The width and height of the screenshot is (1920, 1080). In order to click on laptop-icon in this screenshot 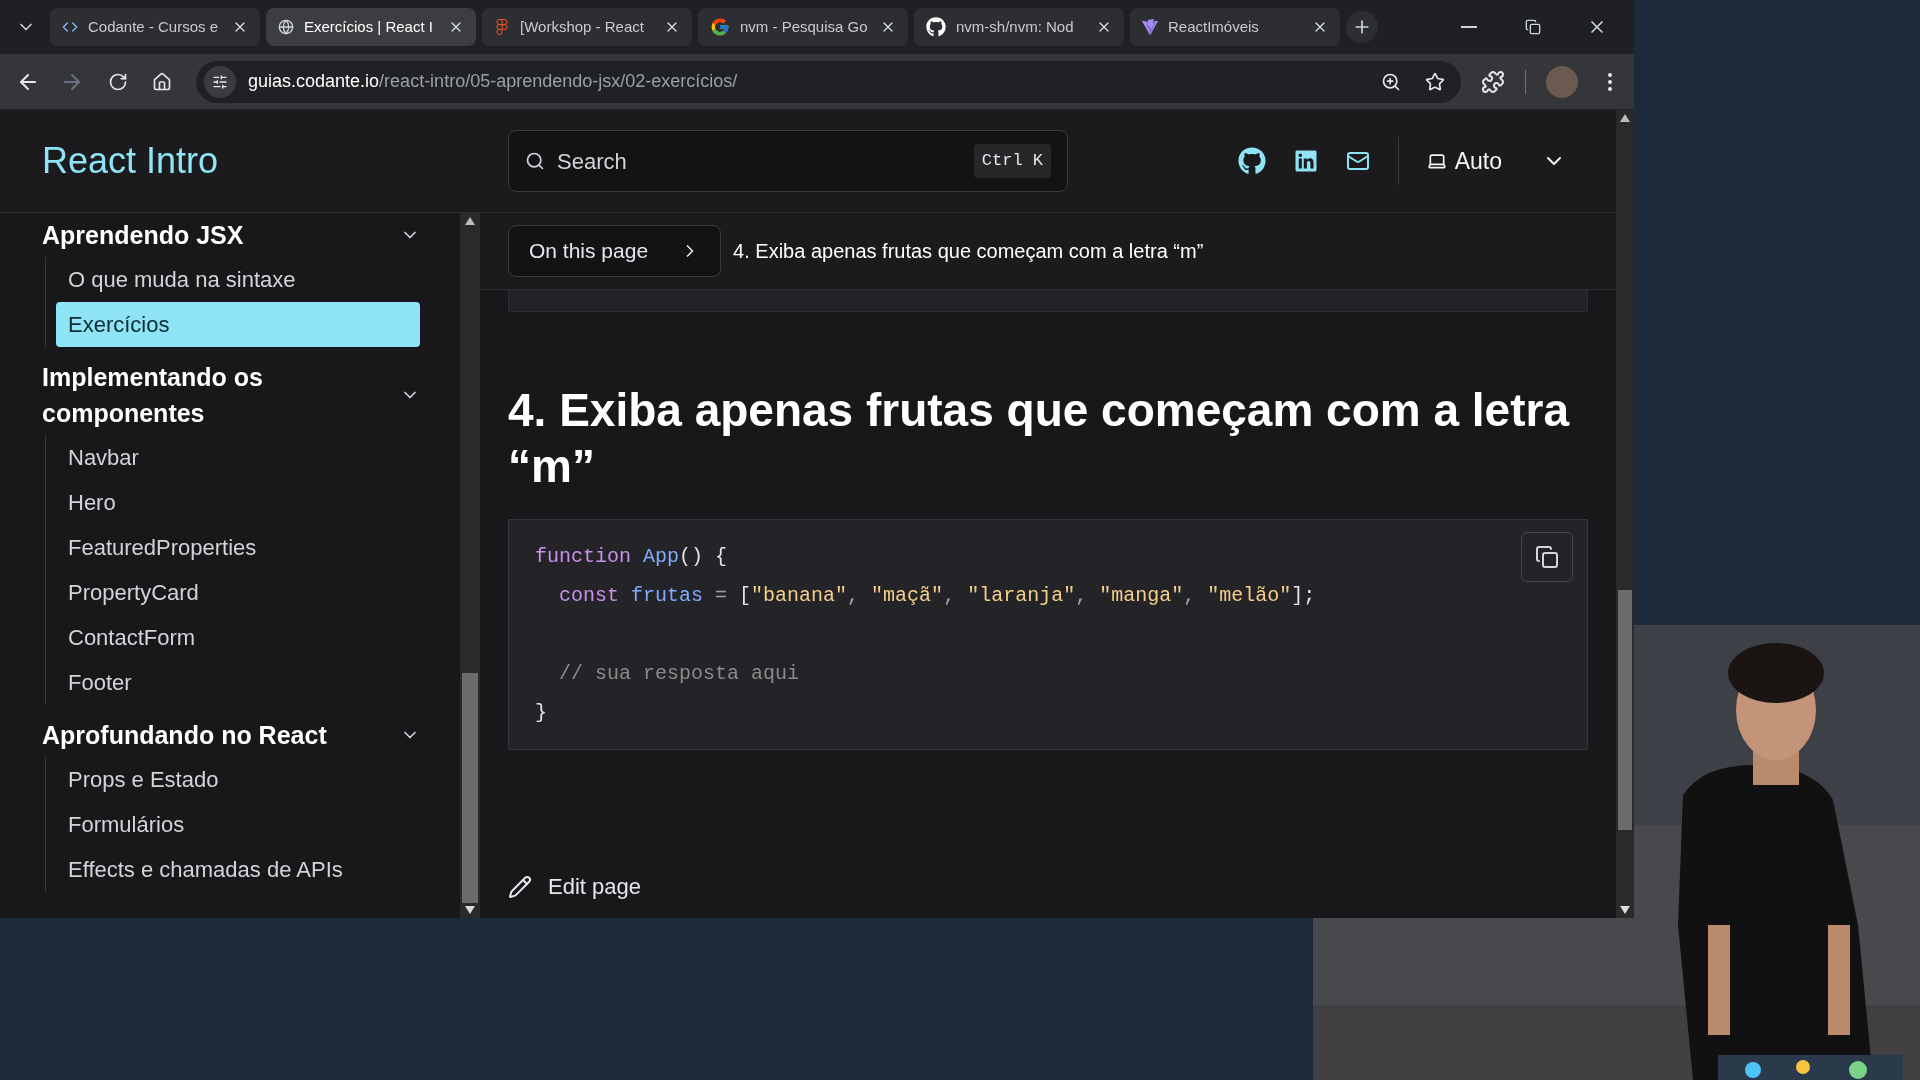, I will do `click(1436, 161)`.